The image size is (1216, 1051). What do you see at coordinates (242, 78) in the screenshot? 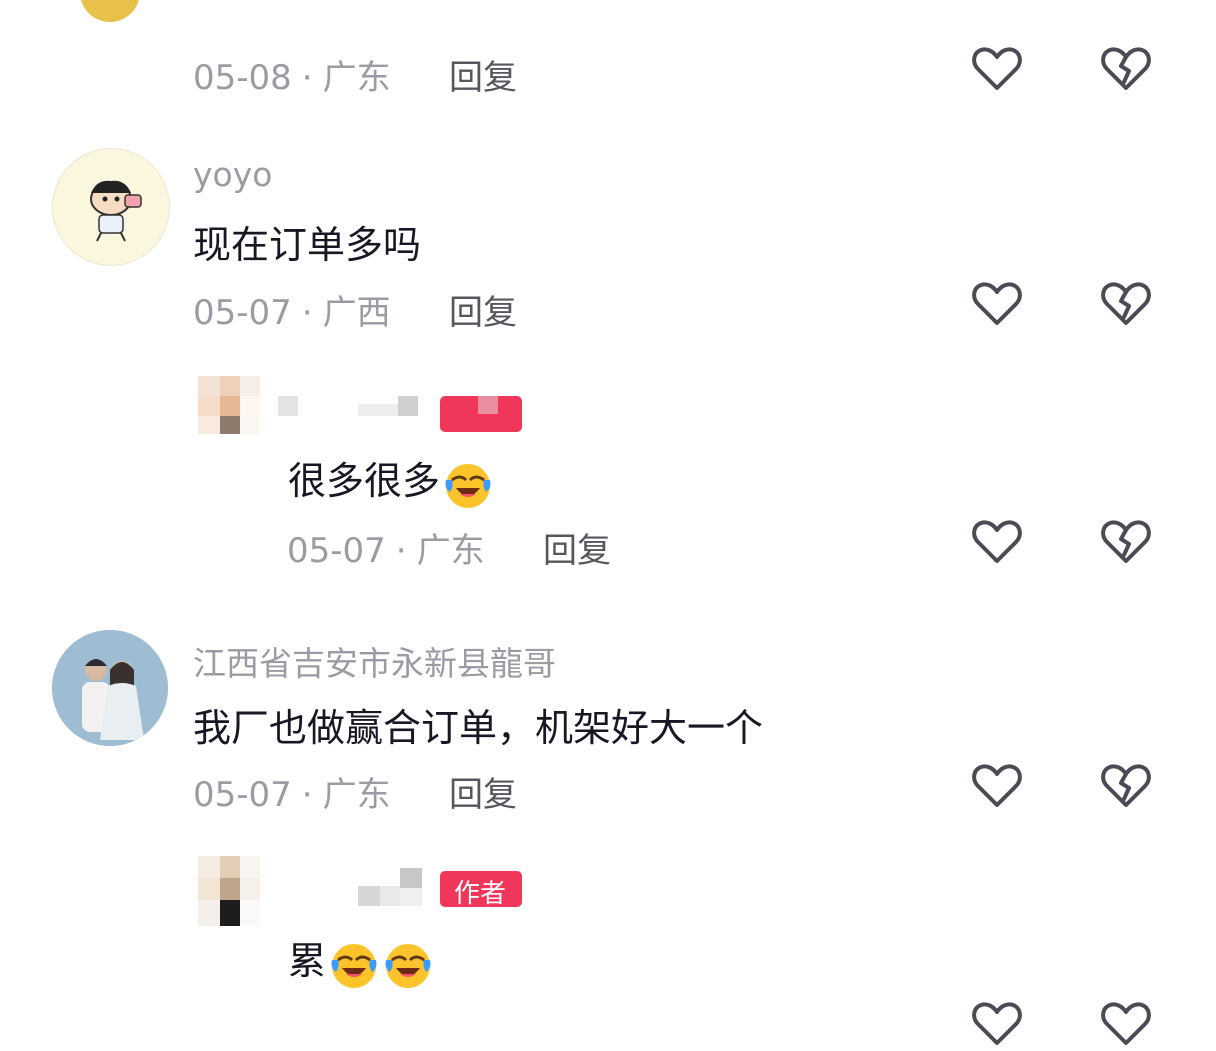
I see `comment-date: 05-08` at bounding box center [242, 78].